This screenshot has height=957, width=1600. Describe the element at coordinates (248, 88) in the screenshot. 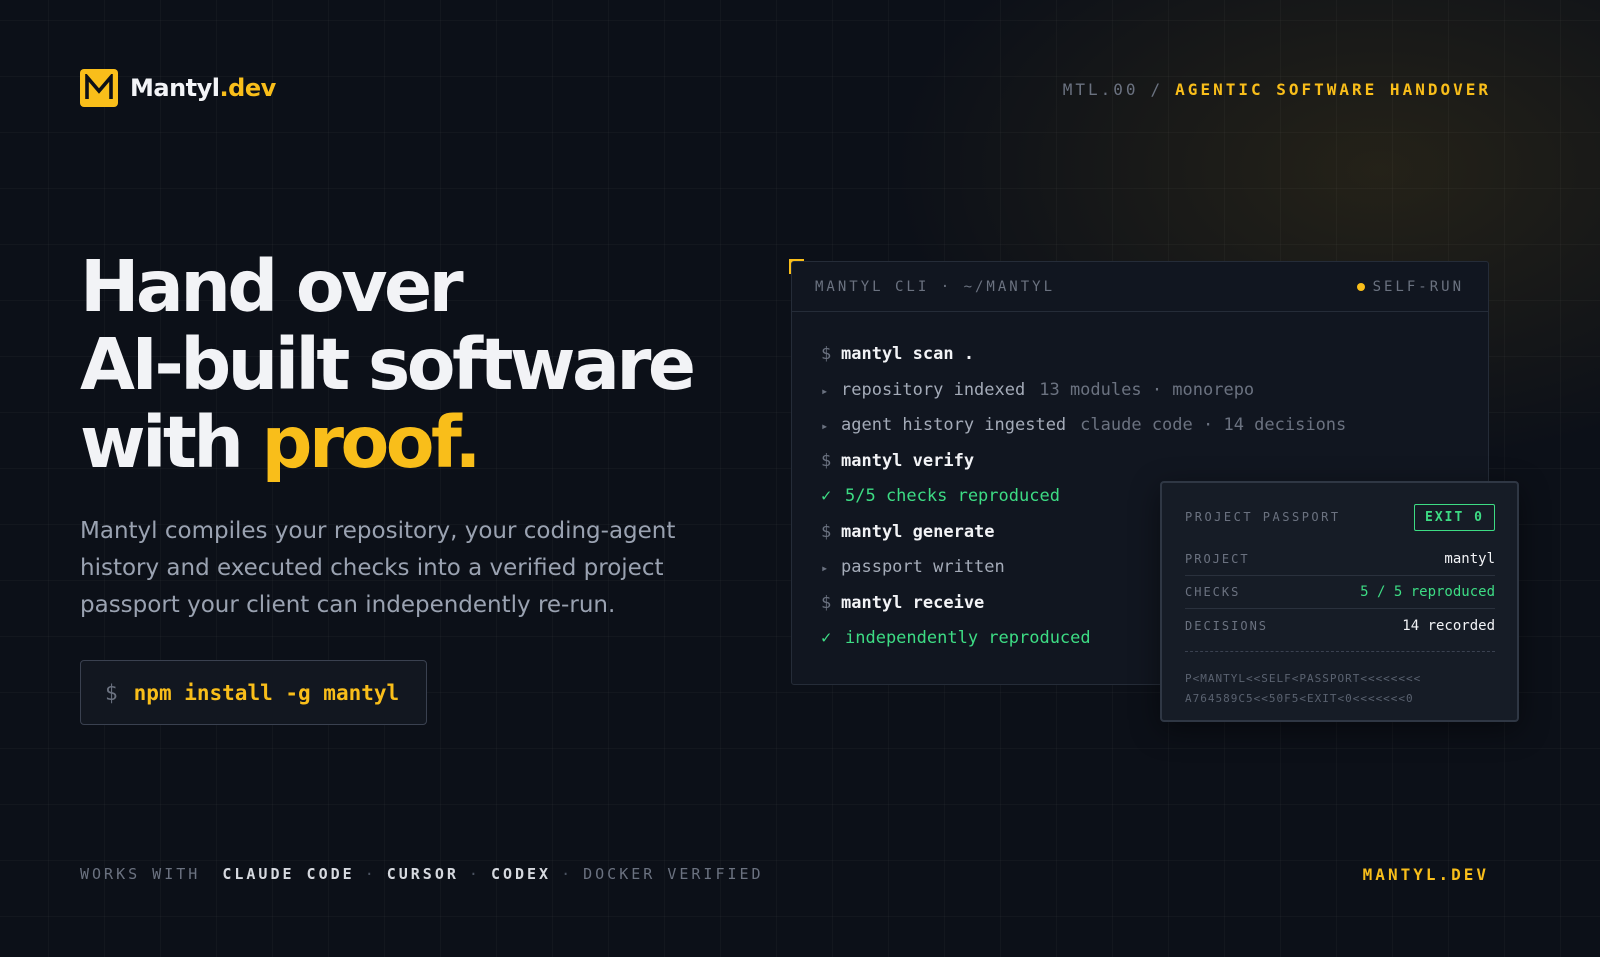

I see `brand-name-tld: .dev` at that location.